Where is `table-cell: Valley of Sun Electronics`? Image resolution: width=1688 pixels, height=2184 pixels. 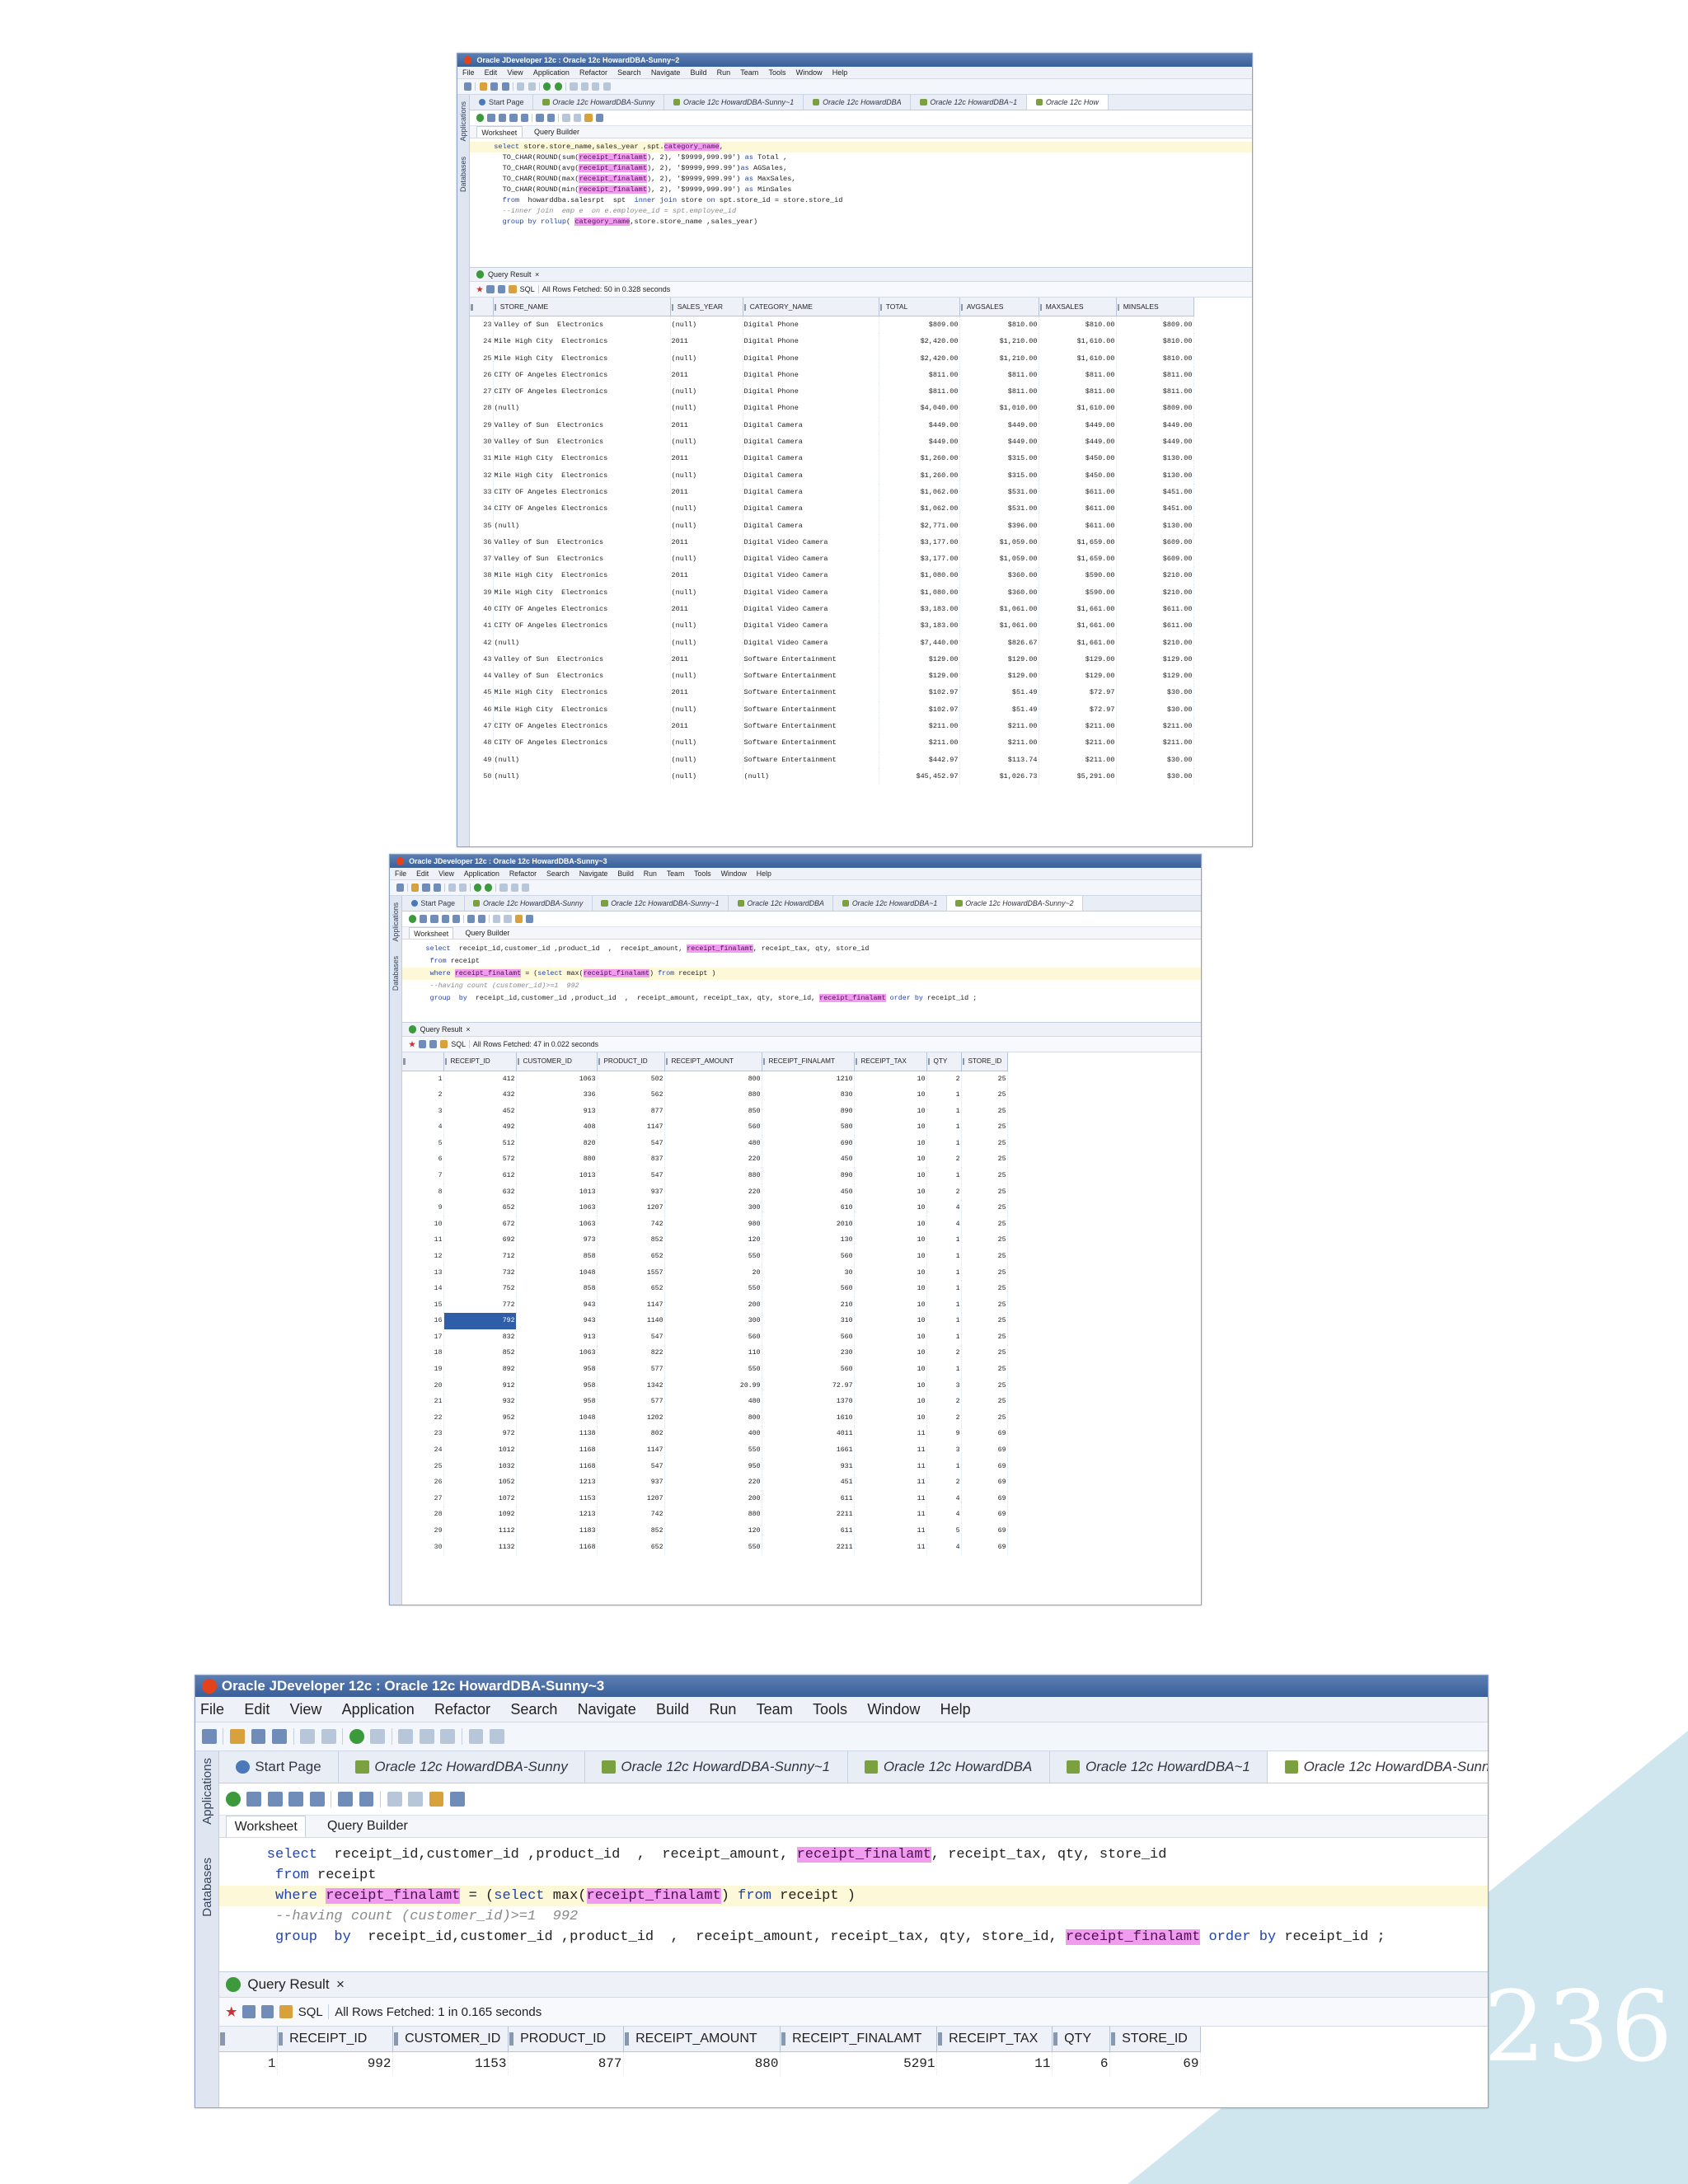 table-cell: Valley of Sun Electronics is located at coordinates (582, 659).